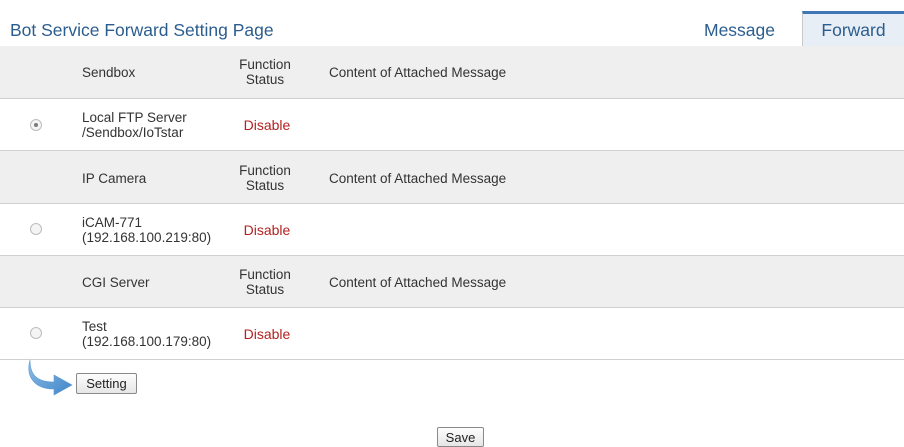 Image resolution: width=904 pixels, height=447 pixels. I want to click on item-name: Test (192.168.100.179:80), so click(146, 334).